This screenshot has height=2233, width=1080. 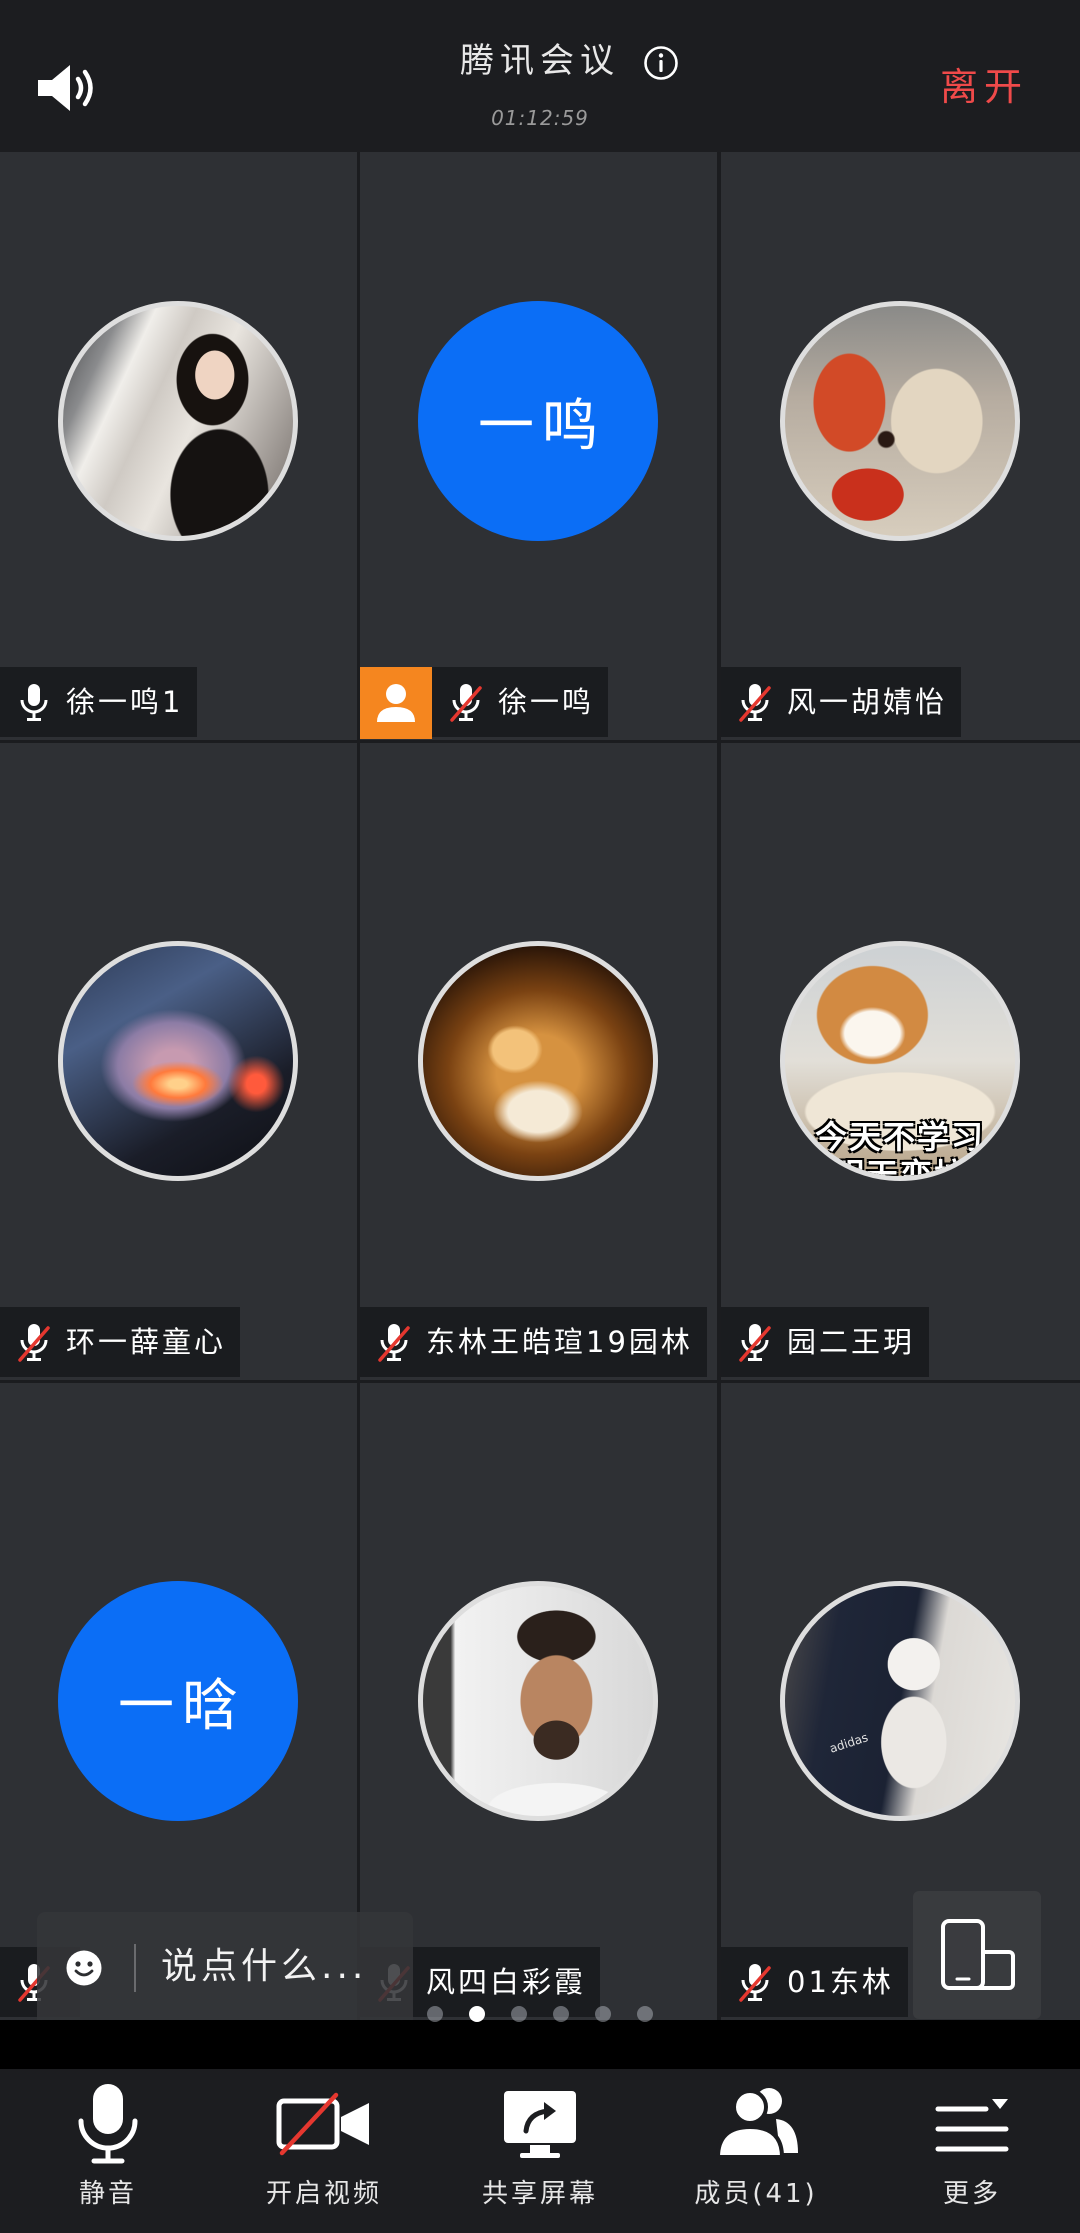 What do you see at coordinates (972, 2125) in the screenshot?
I see `more-menu-icon` at bounding box center [972, 2125].